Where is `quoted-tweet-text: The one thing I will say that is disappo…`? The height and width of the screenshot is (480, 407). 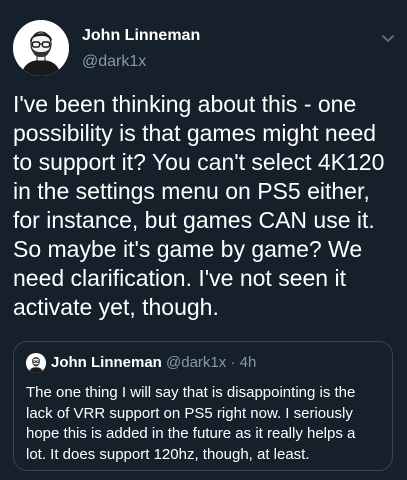
quoted-tweet-text: The one thing I will say that is disappo… is located at coordinates (191, 423).